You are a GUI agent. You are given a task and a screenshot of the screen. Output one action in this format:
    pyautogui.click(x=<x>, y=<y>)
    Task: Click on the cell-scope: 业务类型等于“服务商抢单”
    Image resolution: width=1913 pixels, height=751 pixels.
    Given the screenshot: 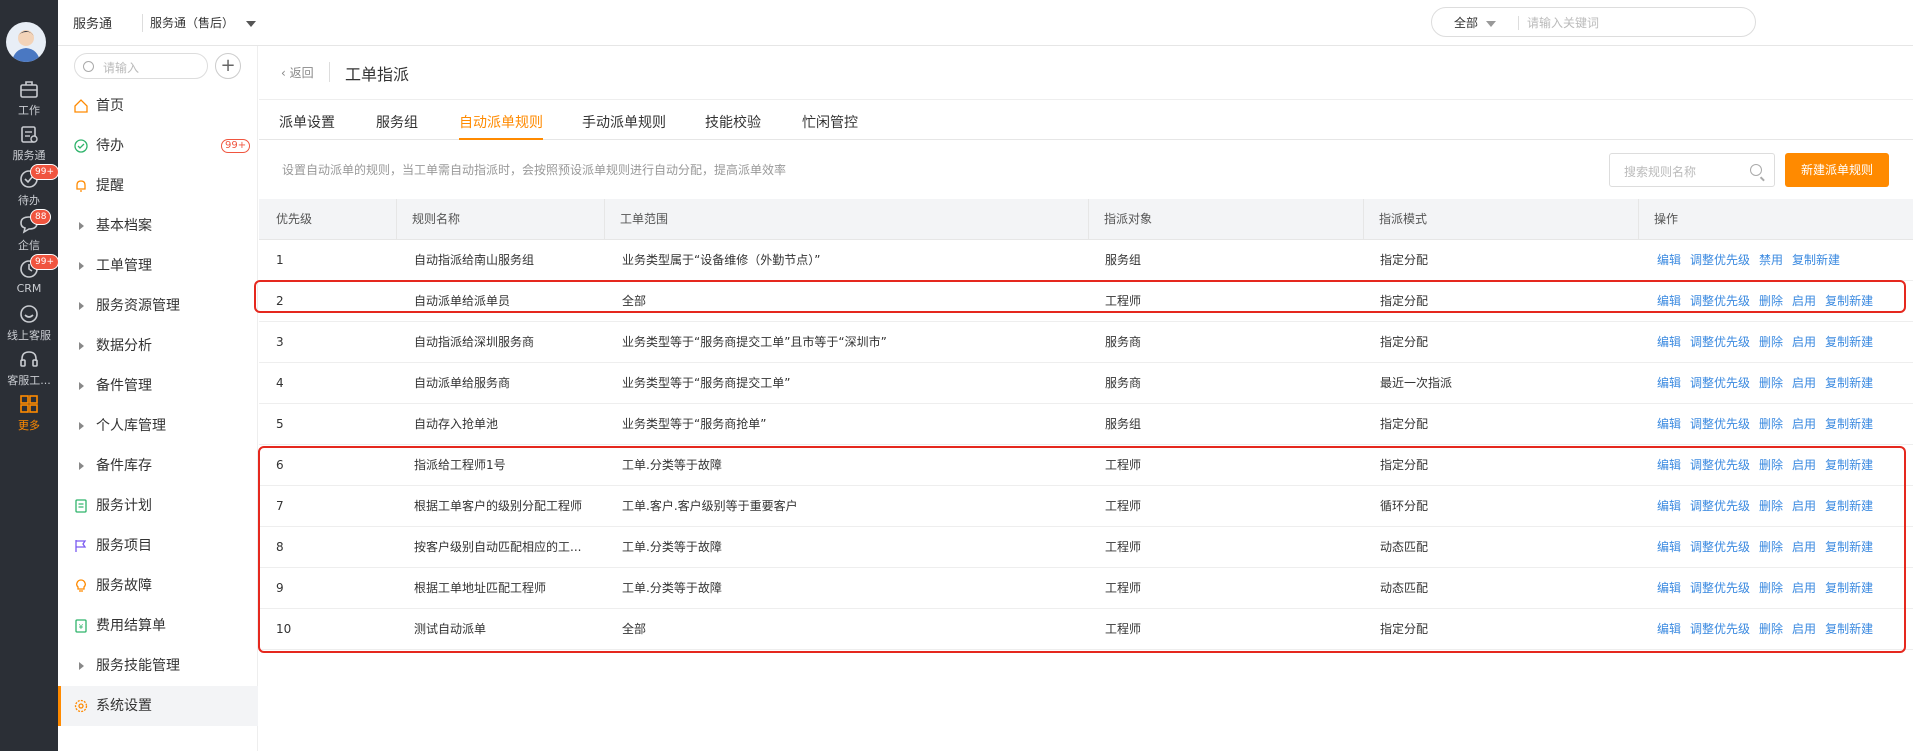 What is the action you would take?
    pyautogui.click(x=694, y=424)
    